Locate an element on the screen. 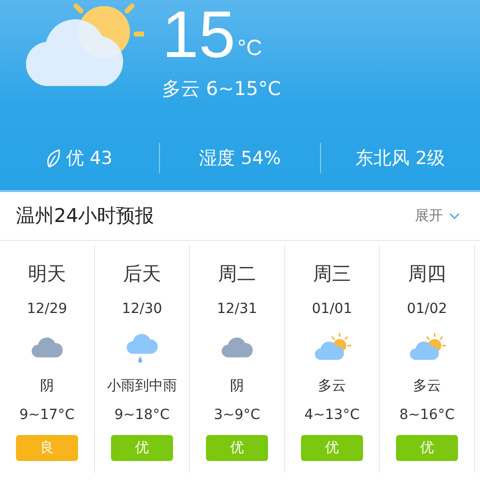 Image resolution: width=480 pixels, height=480 pixels. weather-stat: 东北风 2级 is located at coordinates (400, 158).